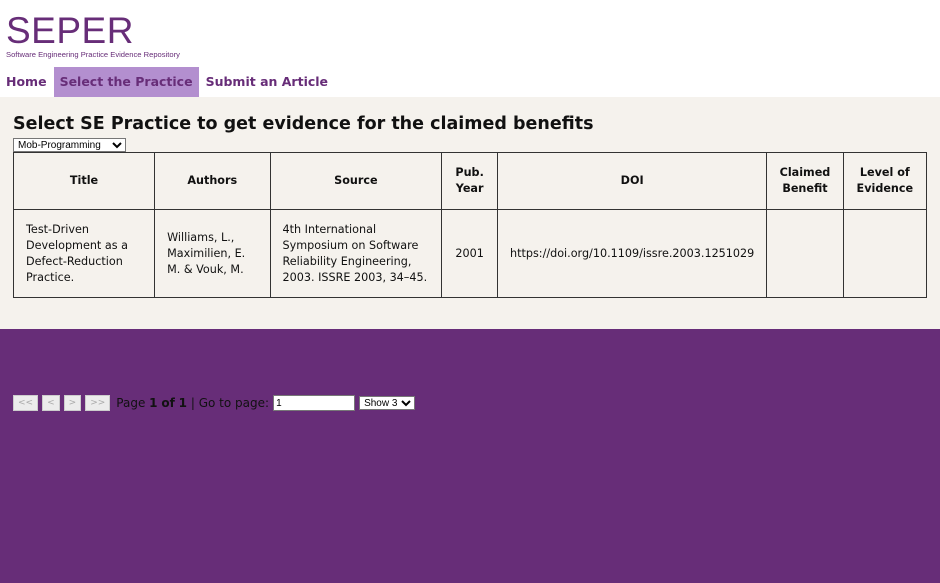 The image size is (940, 583). What do you see at coordinates (84, 181) in the screenshot?
I see `header-title: Title` at bounding box center [84, 181].